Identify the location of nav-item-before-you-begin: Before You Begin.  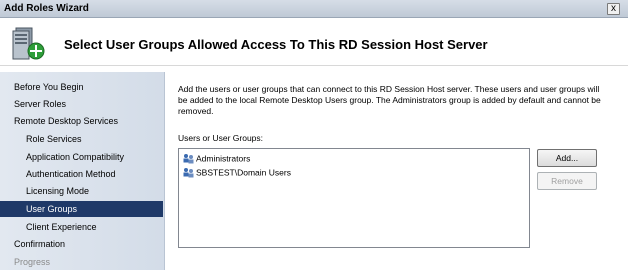
(81, 87).